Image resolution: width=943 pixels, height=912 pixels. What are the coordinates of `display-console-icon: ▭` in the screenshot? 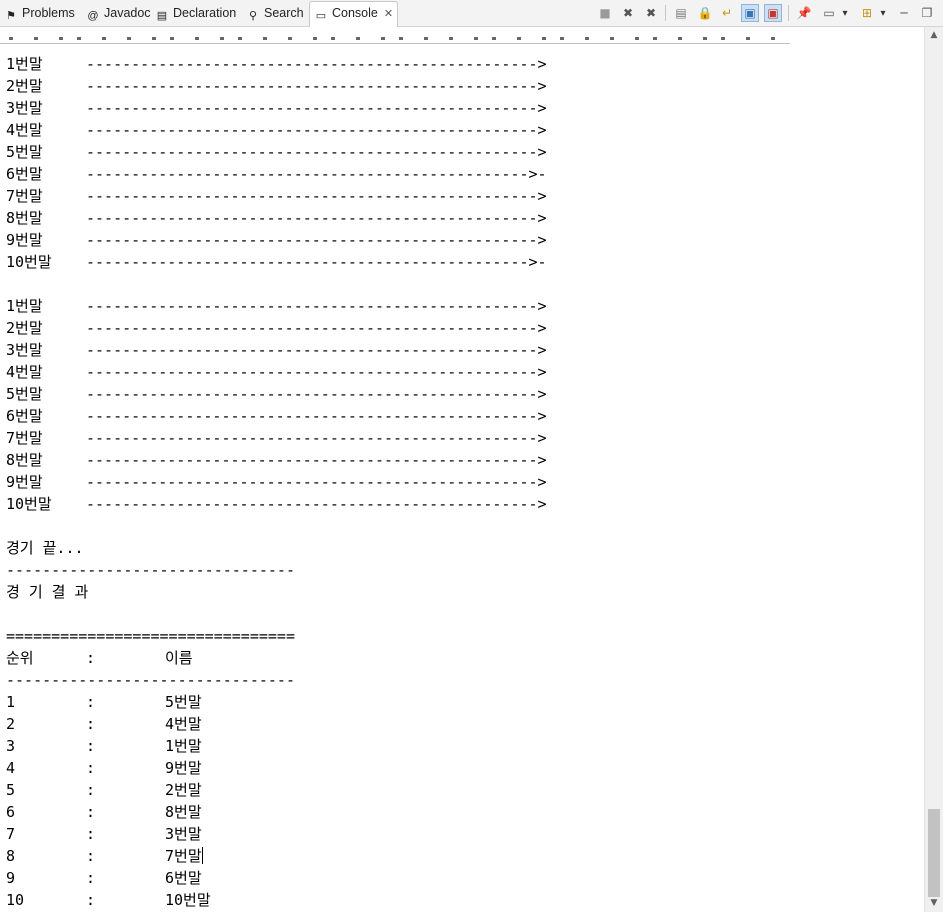 It's located at (829, 13).